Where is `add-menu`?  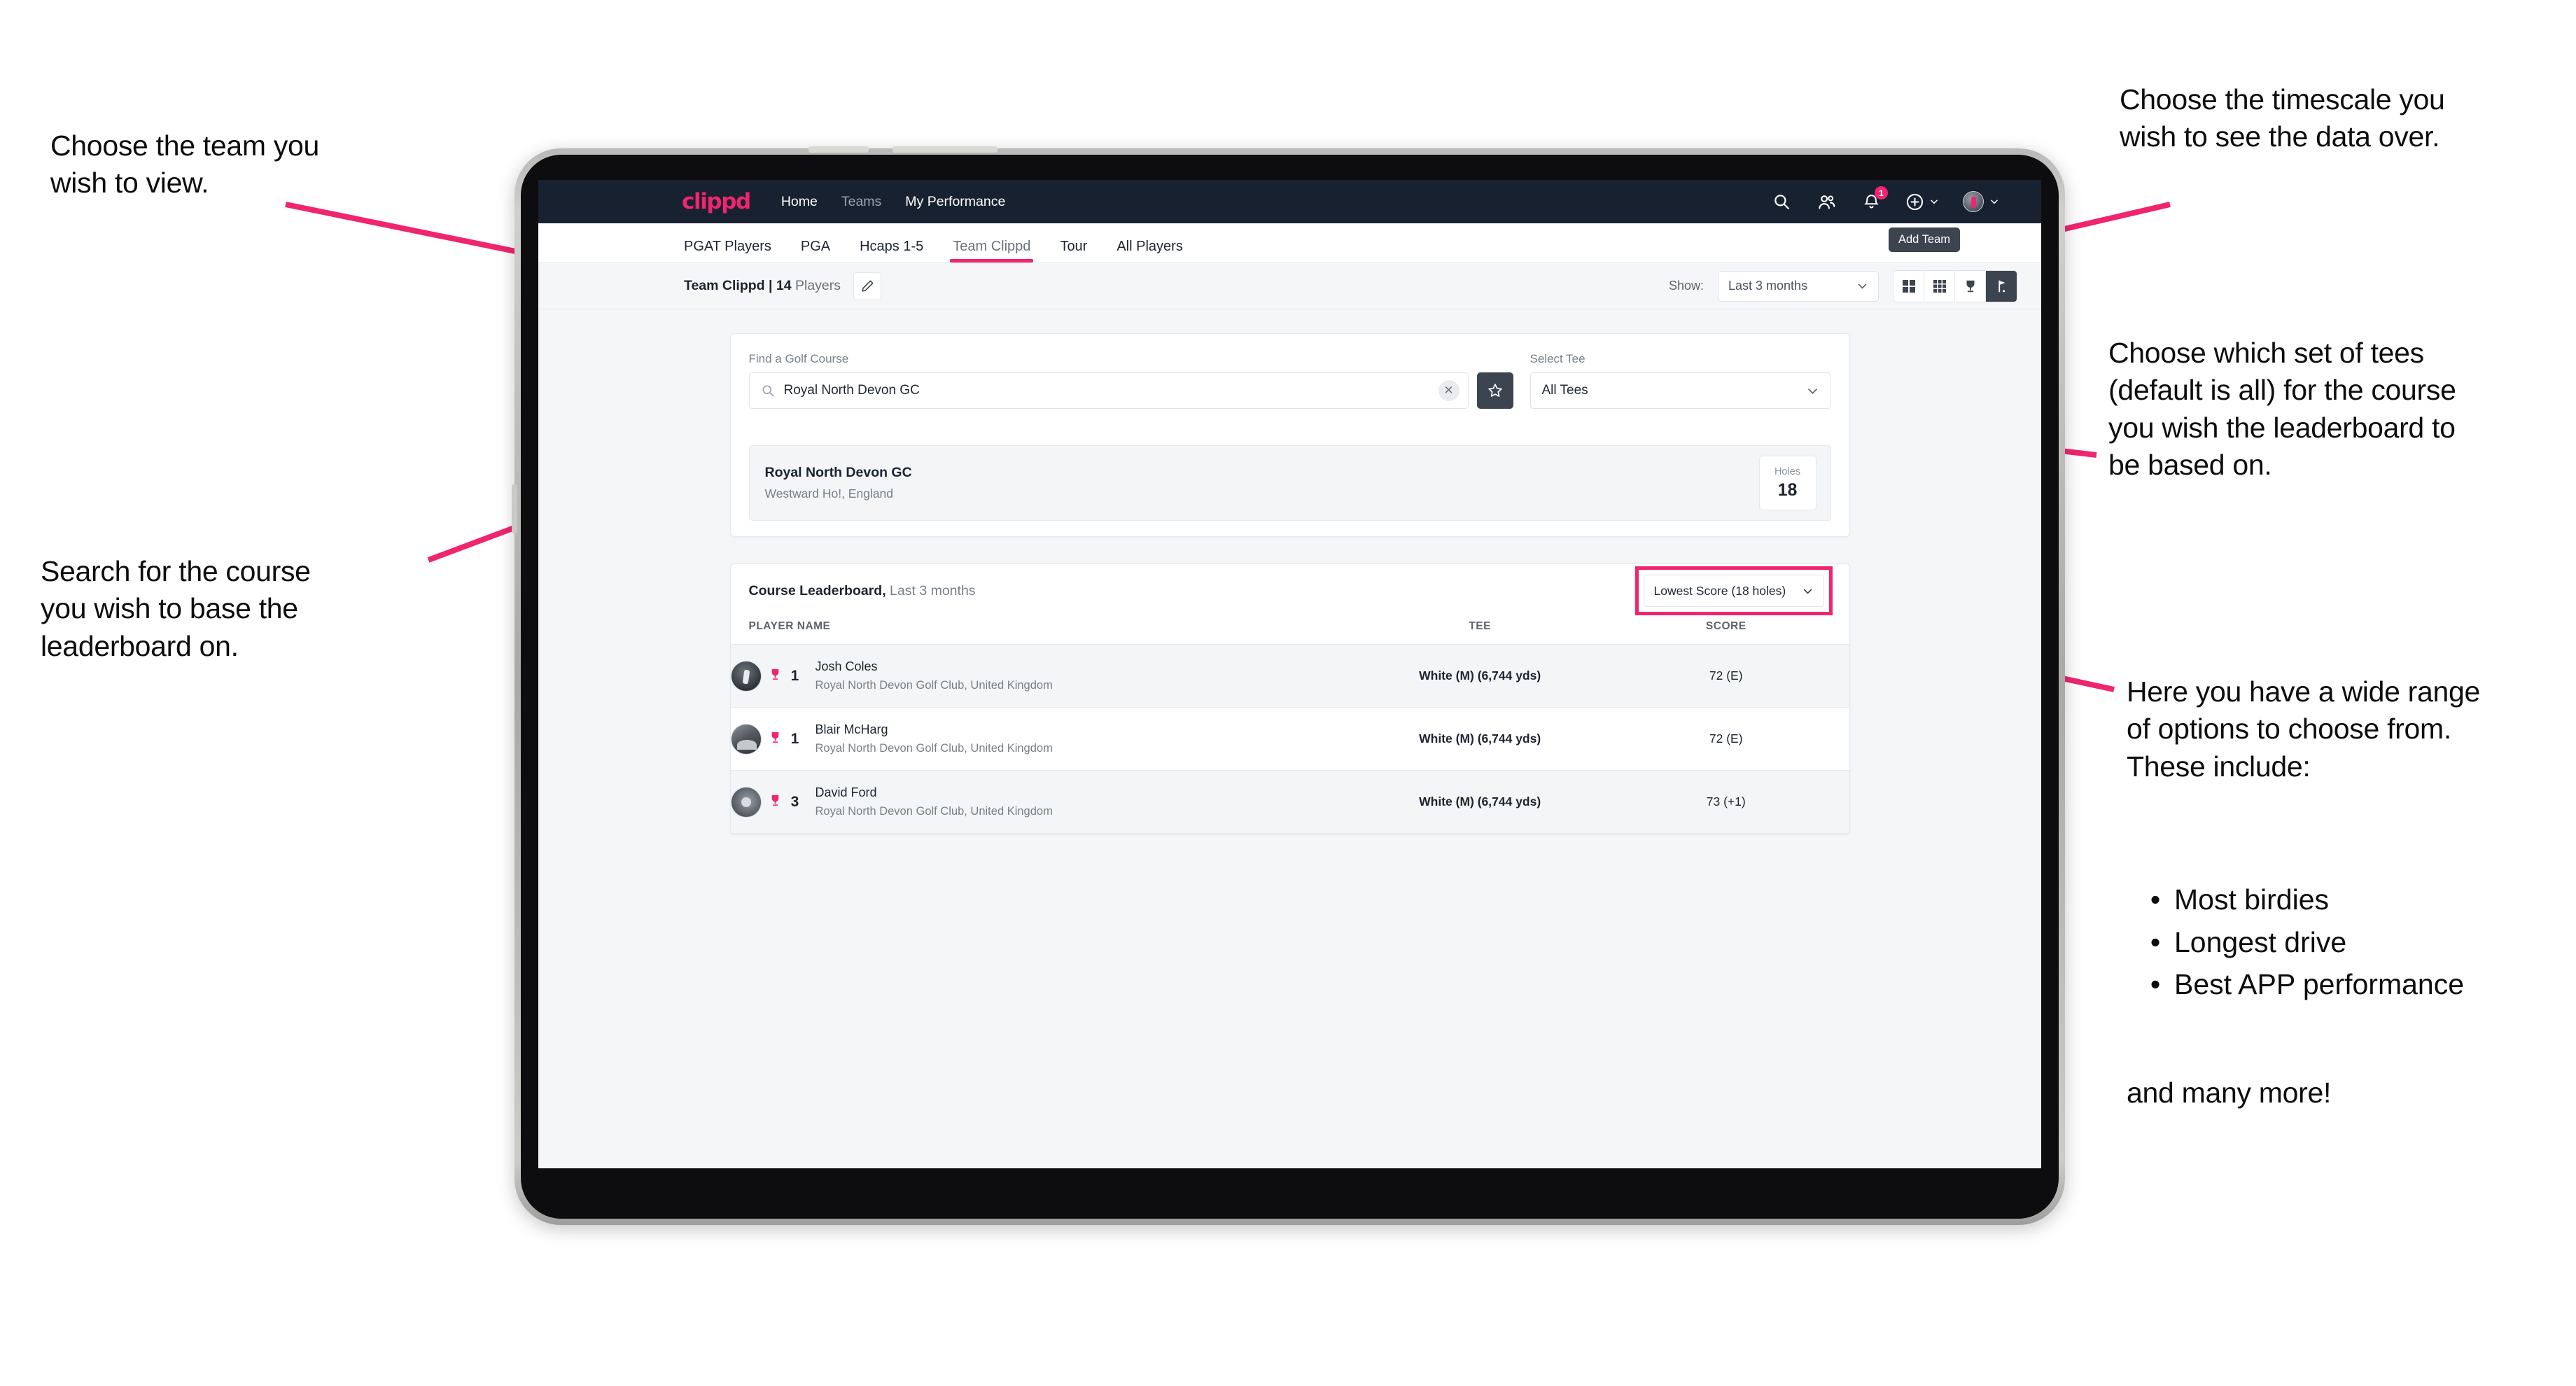 add-menu is located at coordinates (1922, 201).